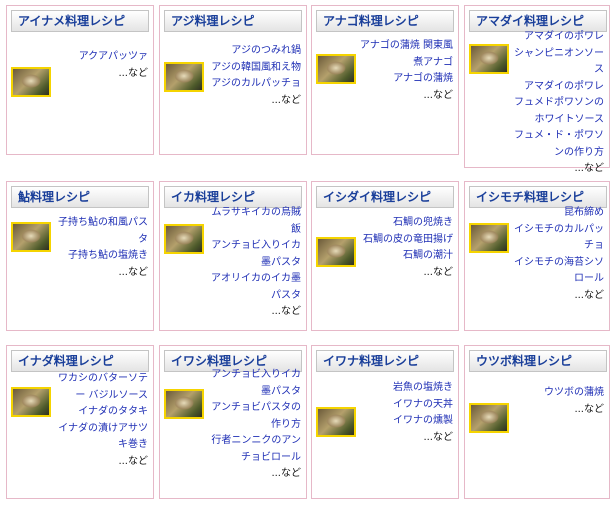  Describe the element at coordinates (385, 21) in the screenshot. I see `card-title-link: アナゴ料理レシピ` at that location.